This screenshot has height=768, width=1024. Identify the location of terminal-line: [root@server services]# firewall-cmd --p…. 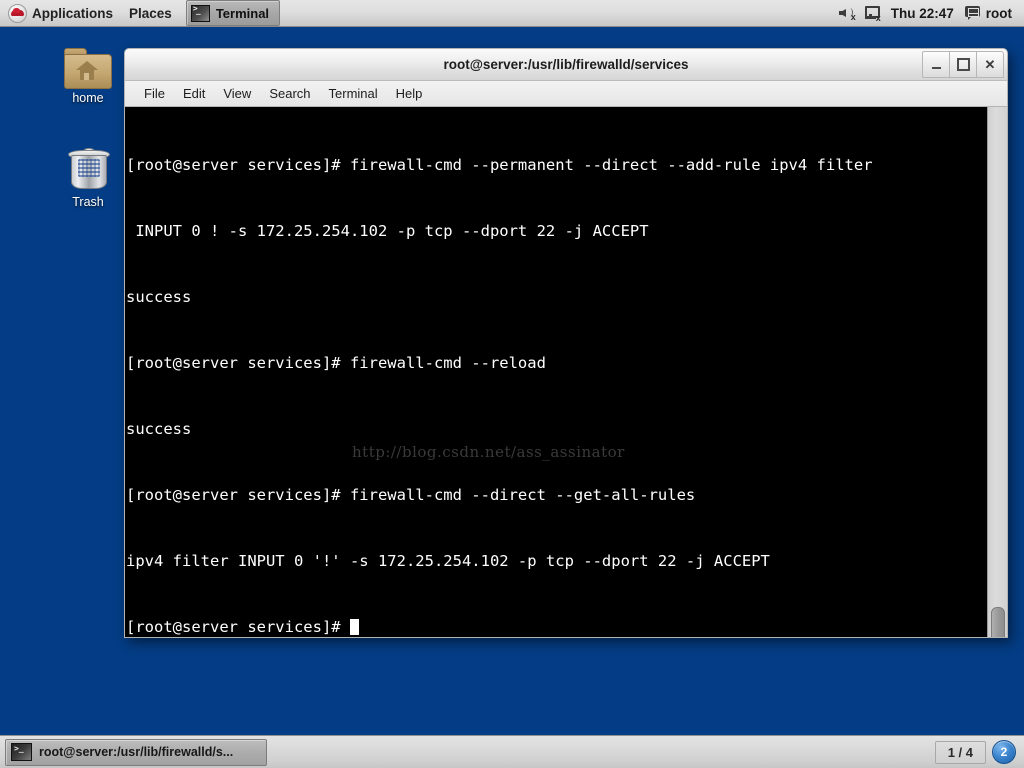
(499, 165).